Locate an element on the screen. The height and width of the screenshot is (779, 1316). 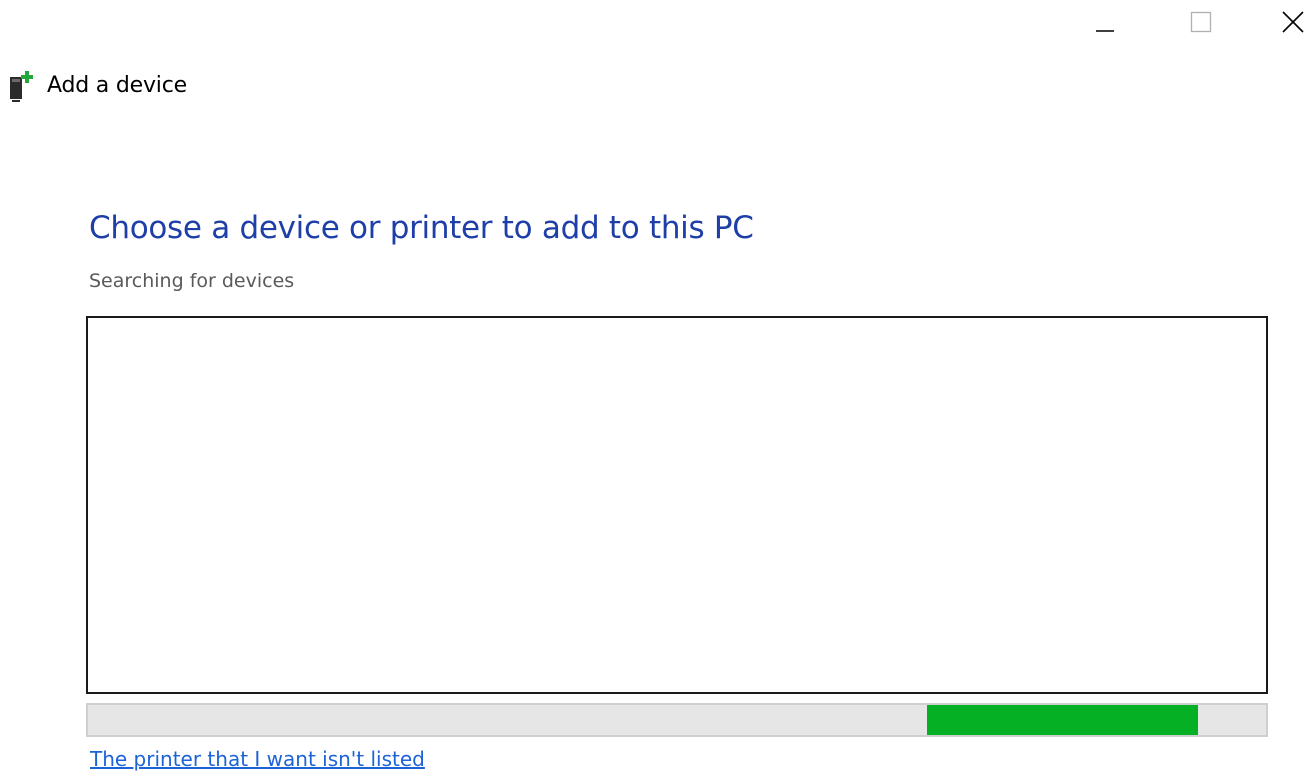
title-bar: Add a device is located at coordinates (98, 85).